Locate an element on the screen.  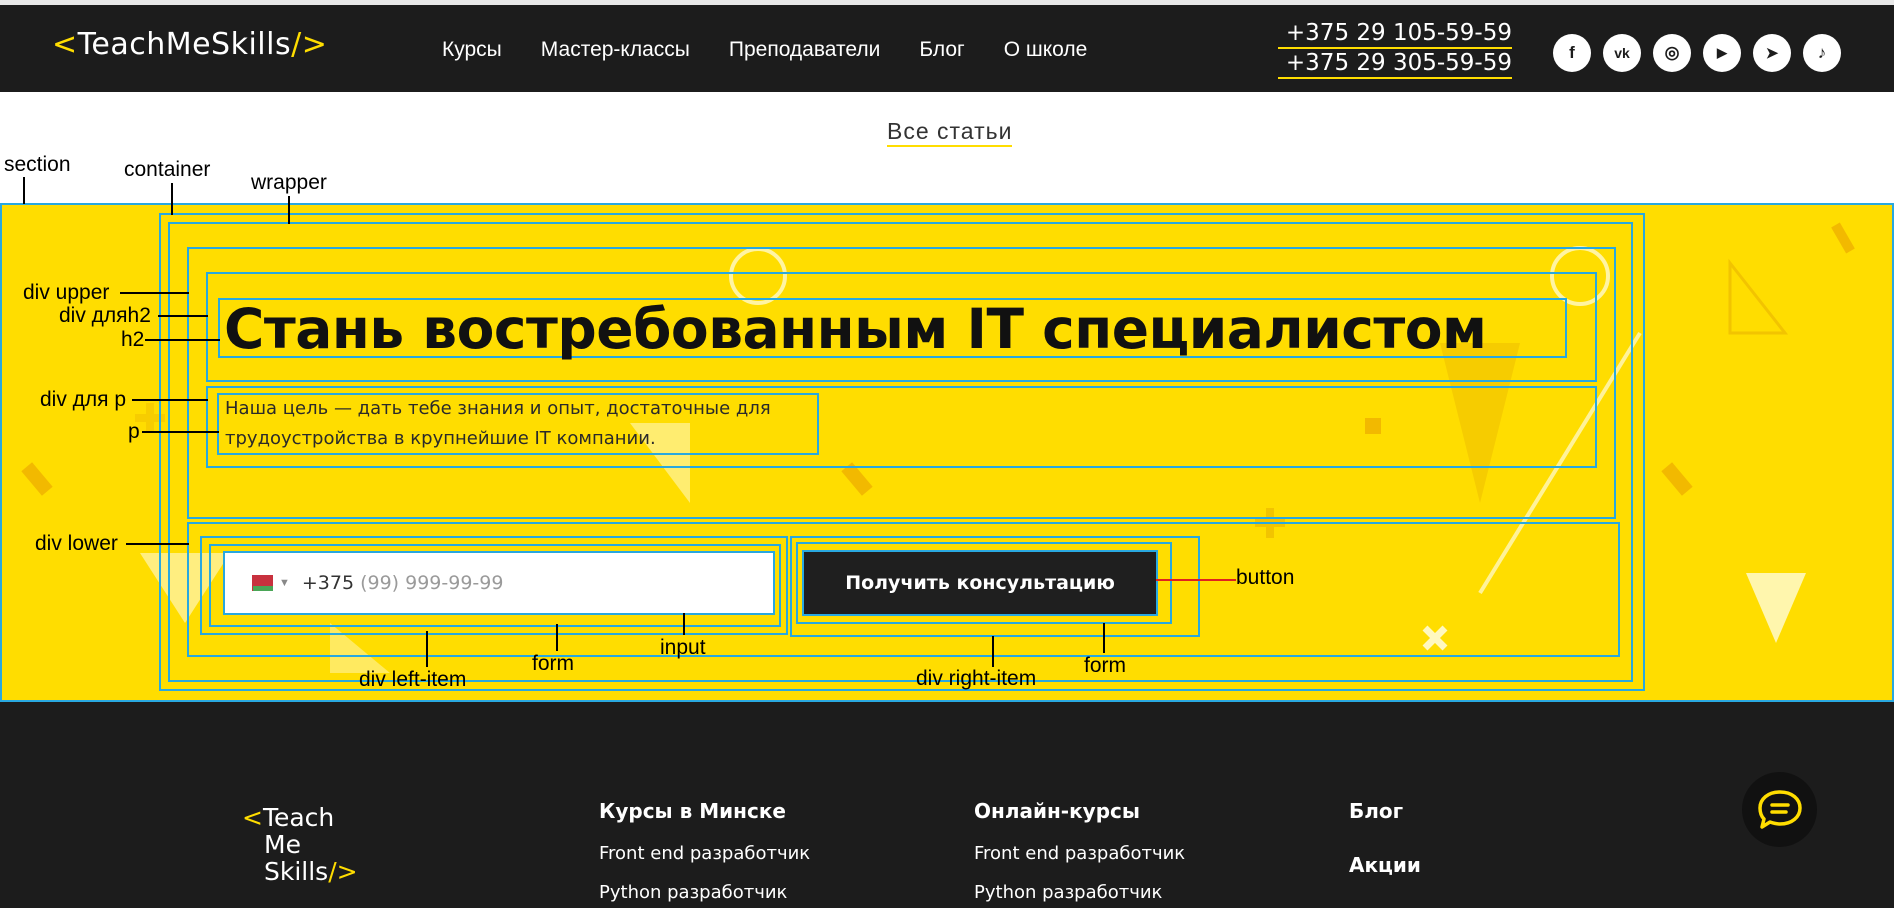
logo-right-bracket: /> is located at coordinates (309, 44).